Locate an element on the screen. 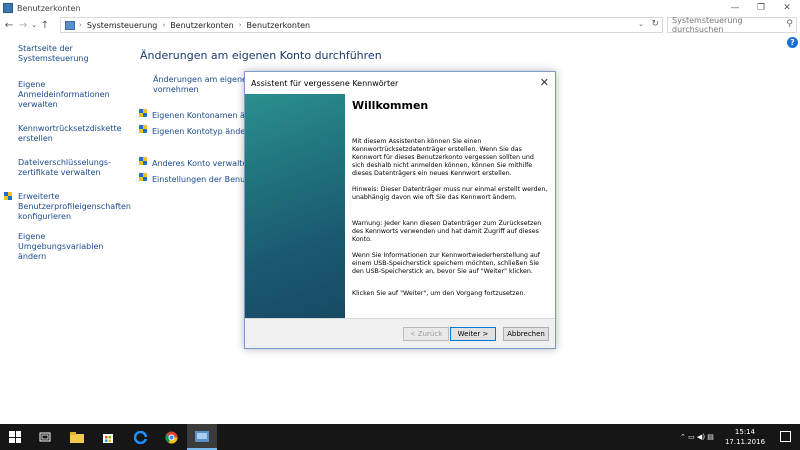  task-view-icon is located at coordinates (45, 437).